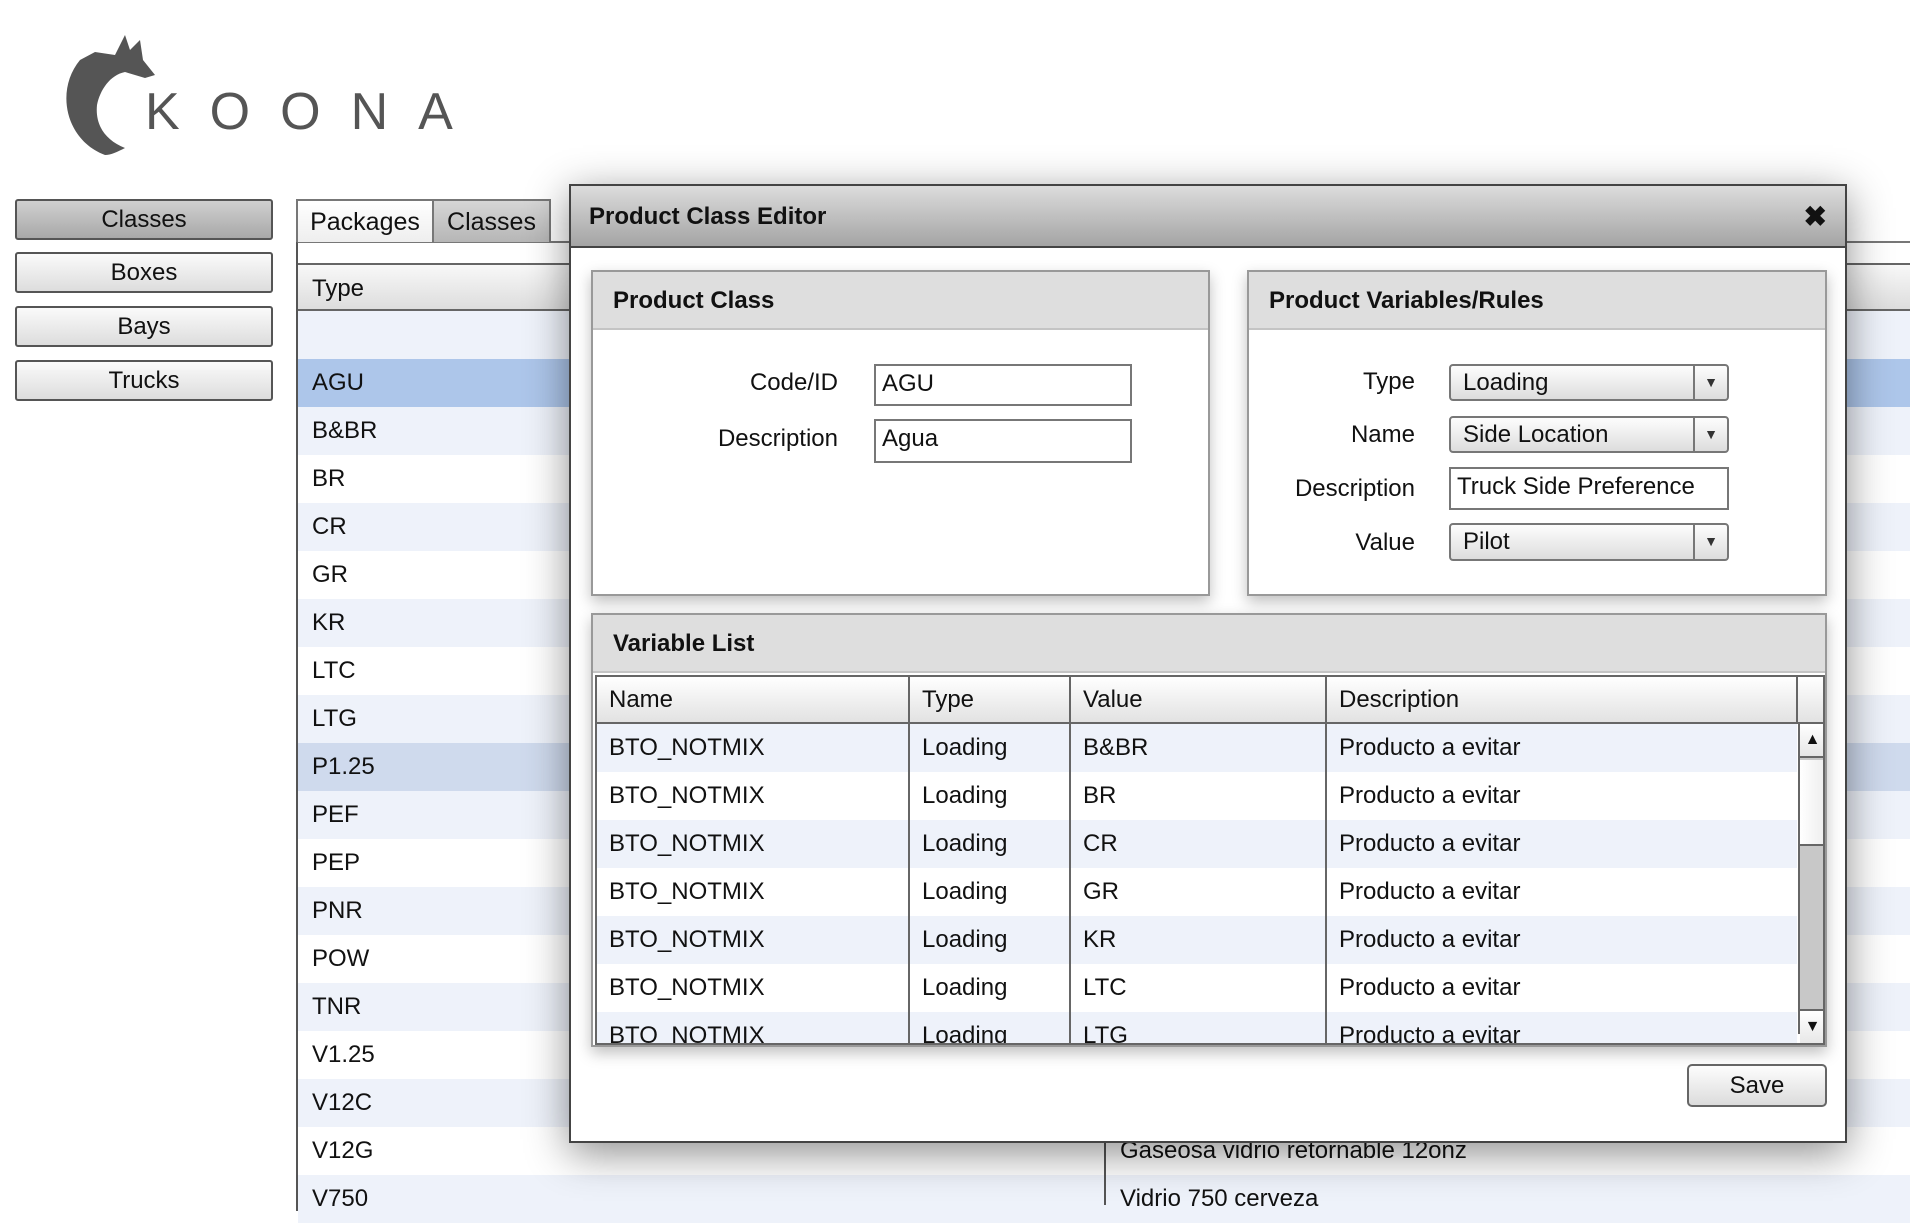 The width and height of the screenshot is (1910, 1223). Describe the element at coordinates (1197, 844) in the screenshot. I see `variable-row: BTO_NOTMIX Loading CR Producto a evitar` at that location.